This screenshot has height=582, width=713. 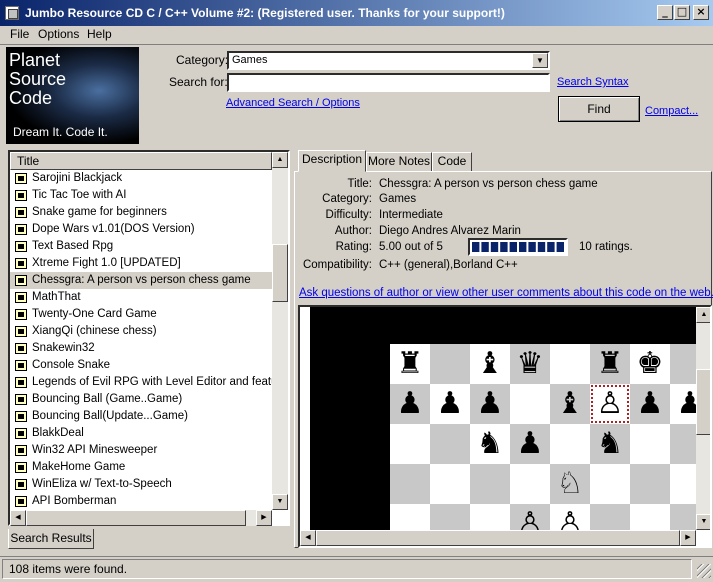 What do you see at coordinates (540, 60) in the screenshot?
I see `chevron-down-icon: ▼` at bounding box center [540, 60].